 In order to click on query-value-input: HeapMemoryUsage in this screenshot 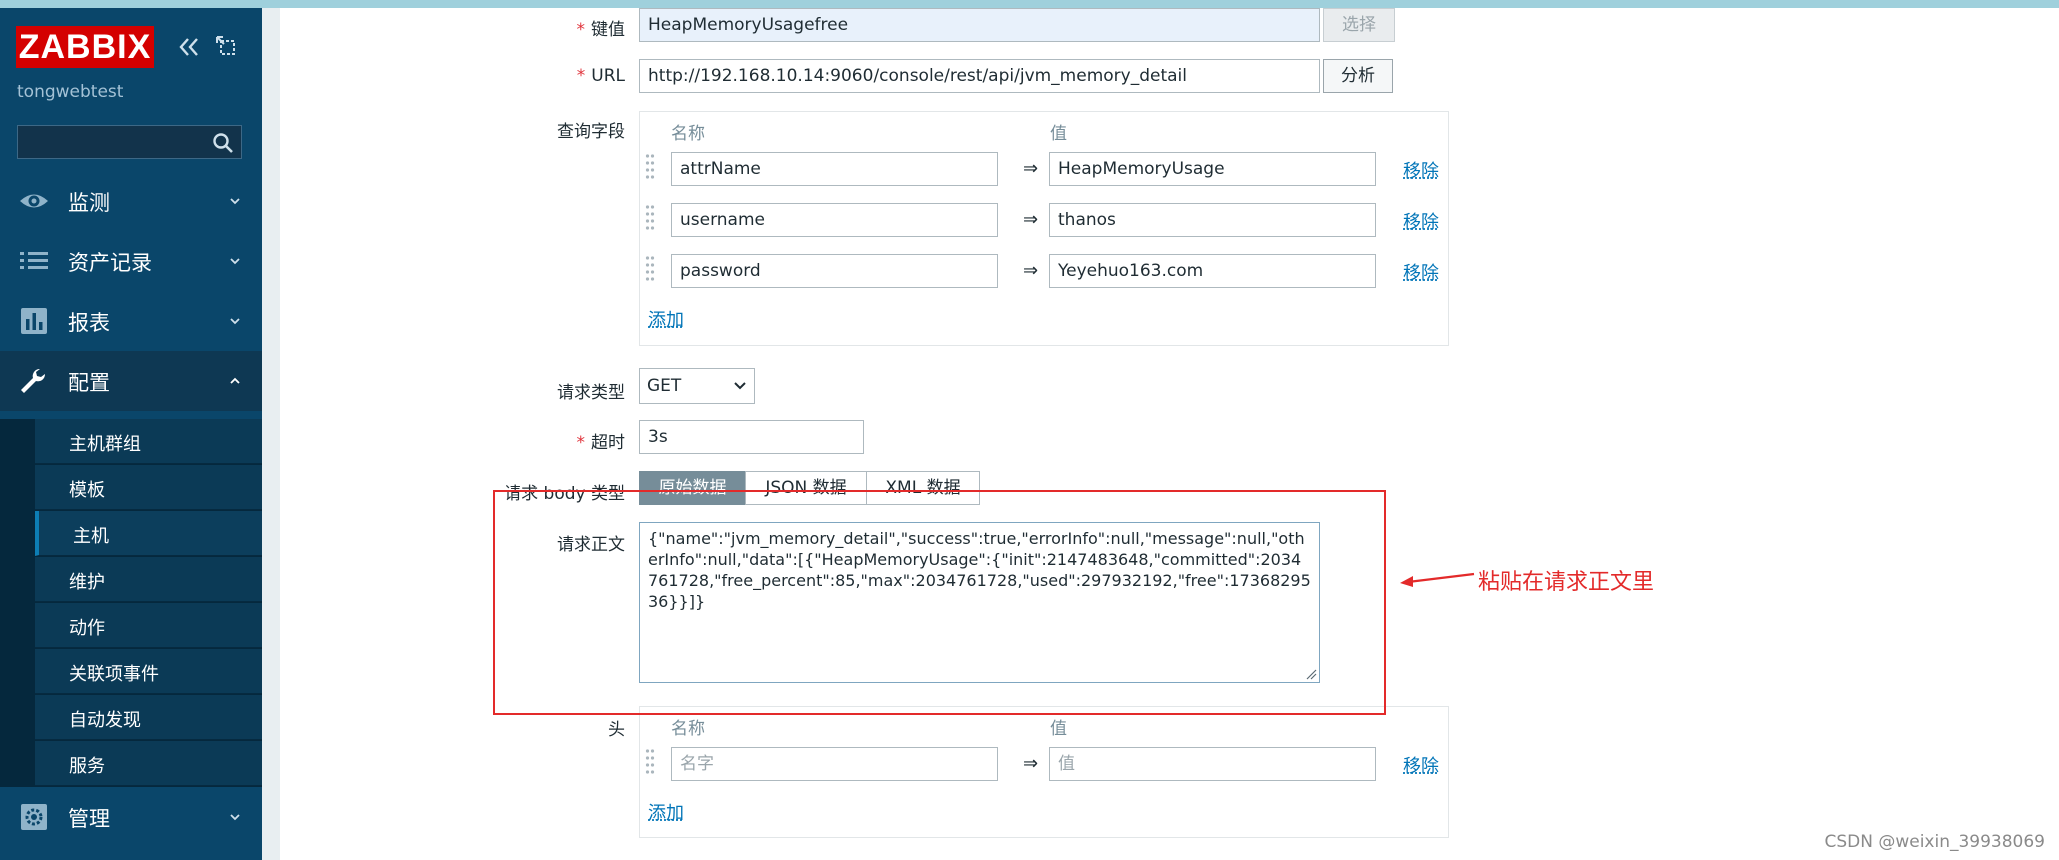, I will do `click(1212, 169)`.